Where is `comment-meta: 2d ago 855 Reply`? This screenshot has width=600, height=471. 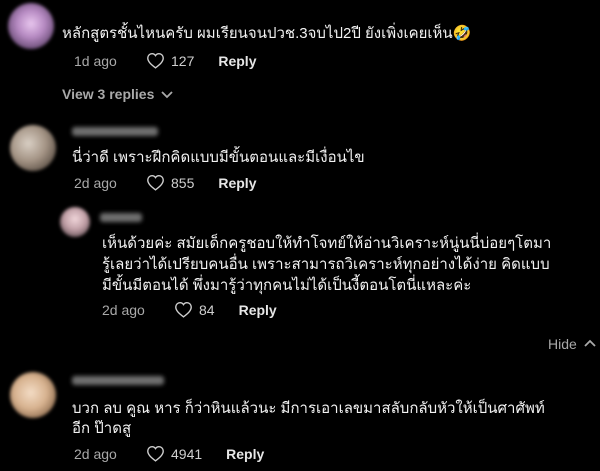 comment-meta: 2d ago 855 Reply is located at coordinates (165, 182).